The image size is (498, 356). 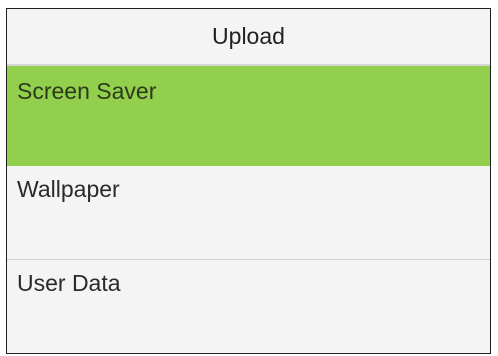 I want to click on page-title: Upload, so click(x=248, y=36).